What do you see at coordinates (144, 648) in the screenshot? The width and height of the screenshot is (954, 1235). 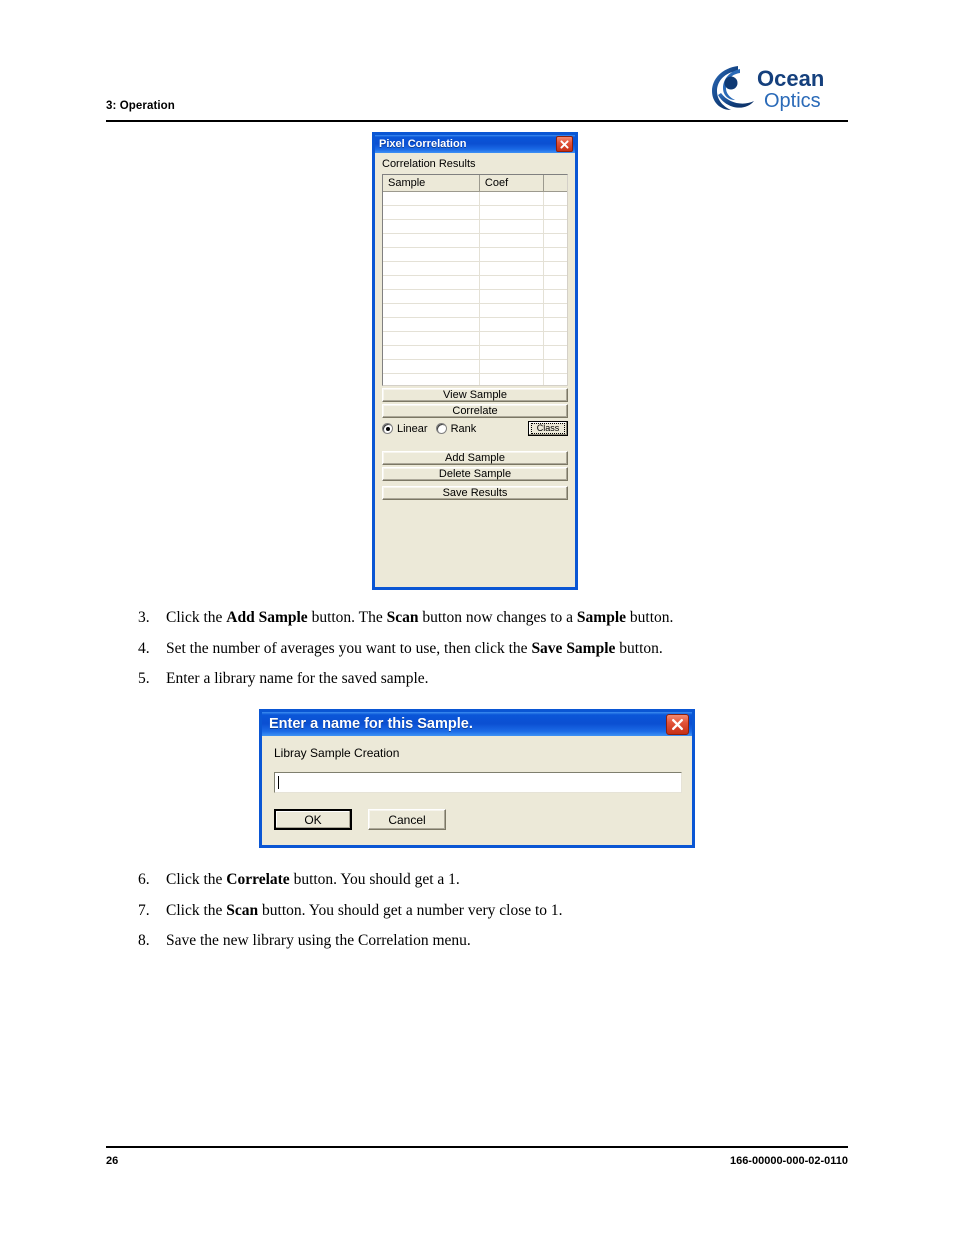 I see `list-item-number: 4.` at bounding box center [144, 648].